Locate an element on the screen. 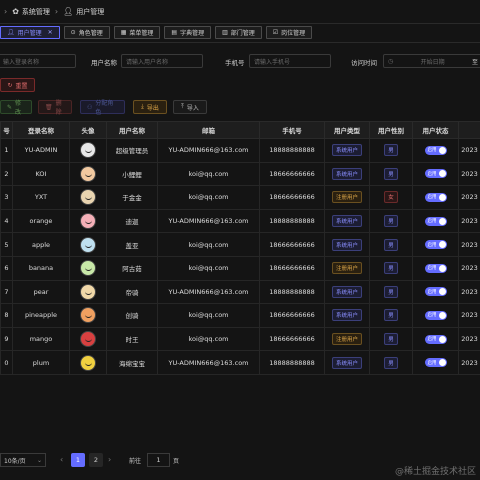 The height and width of the screenshot is (480, 480). range-separator: 至 is located at coordinates (474, 62).